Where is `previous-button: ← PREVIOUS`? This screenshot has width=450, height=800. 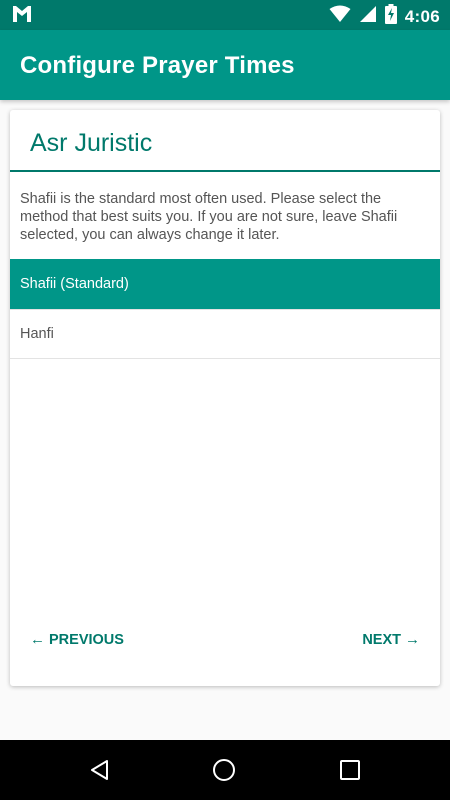 previous-button: ← PREVIOUS is located at coordinates (77, 639).